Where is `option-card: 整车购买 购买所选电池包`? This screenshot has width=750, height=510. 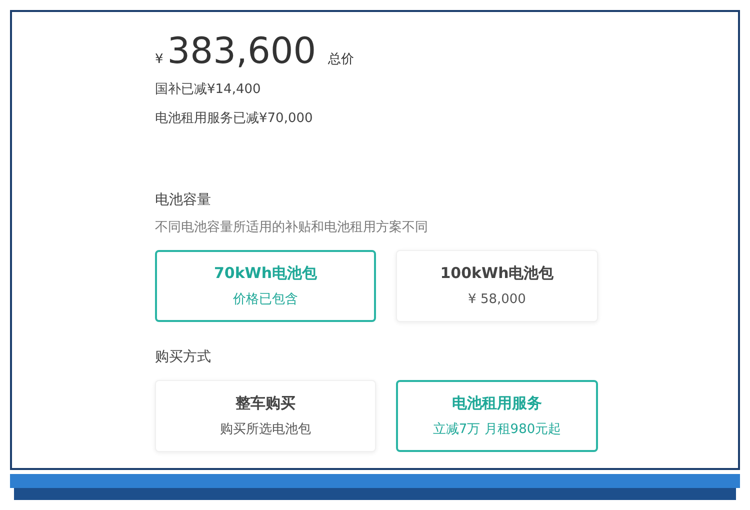
option-card: 整车购买 购买所选电池包 is located at coordinates (265, 416).